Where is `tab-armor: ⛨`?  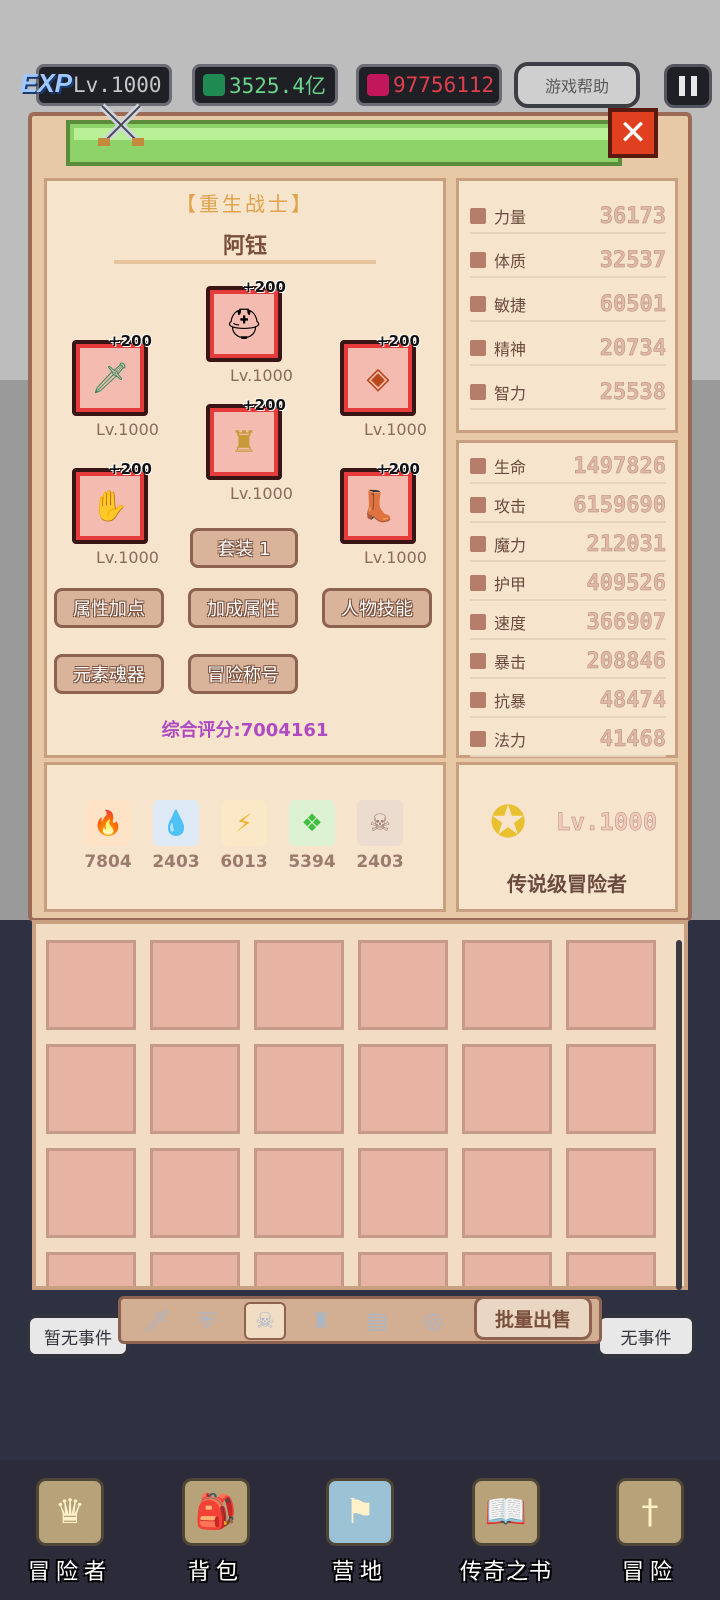 tab-armor: ⛨ is located at coordinates (207, 1321).